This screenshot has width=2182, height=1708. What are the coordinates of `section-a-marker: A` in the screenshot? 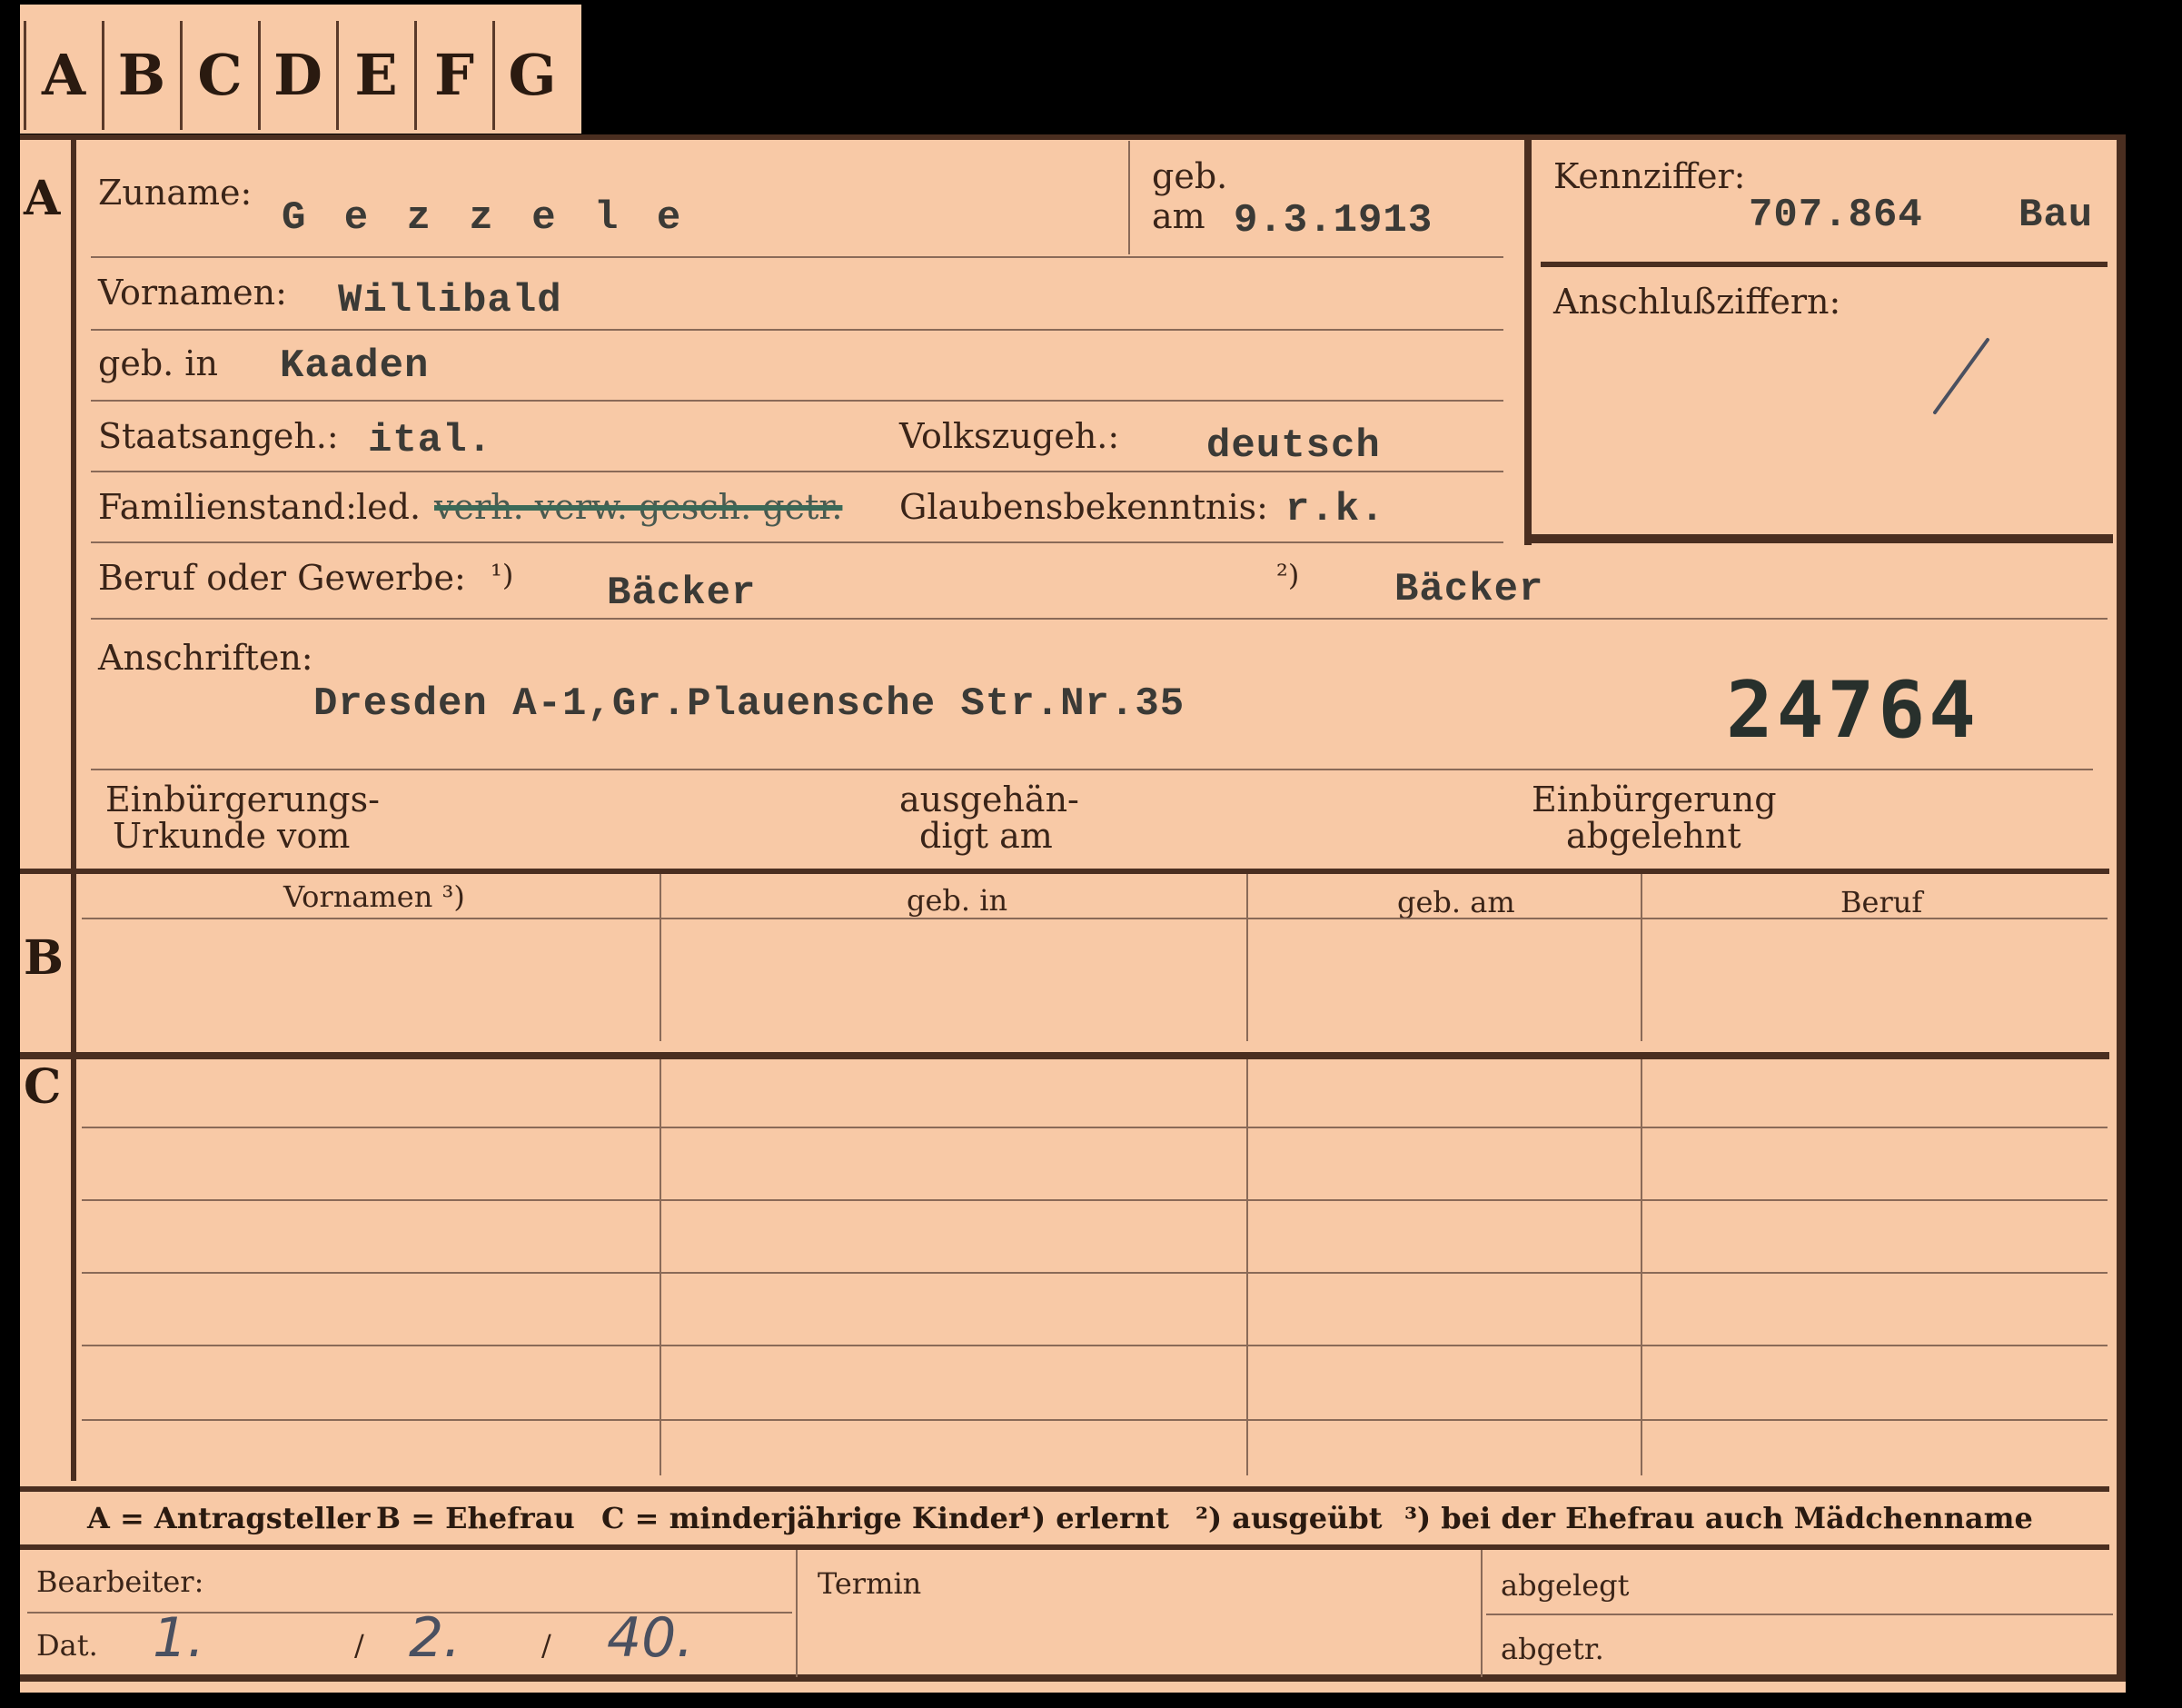 It's located at (43, 198).